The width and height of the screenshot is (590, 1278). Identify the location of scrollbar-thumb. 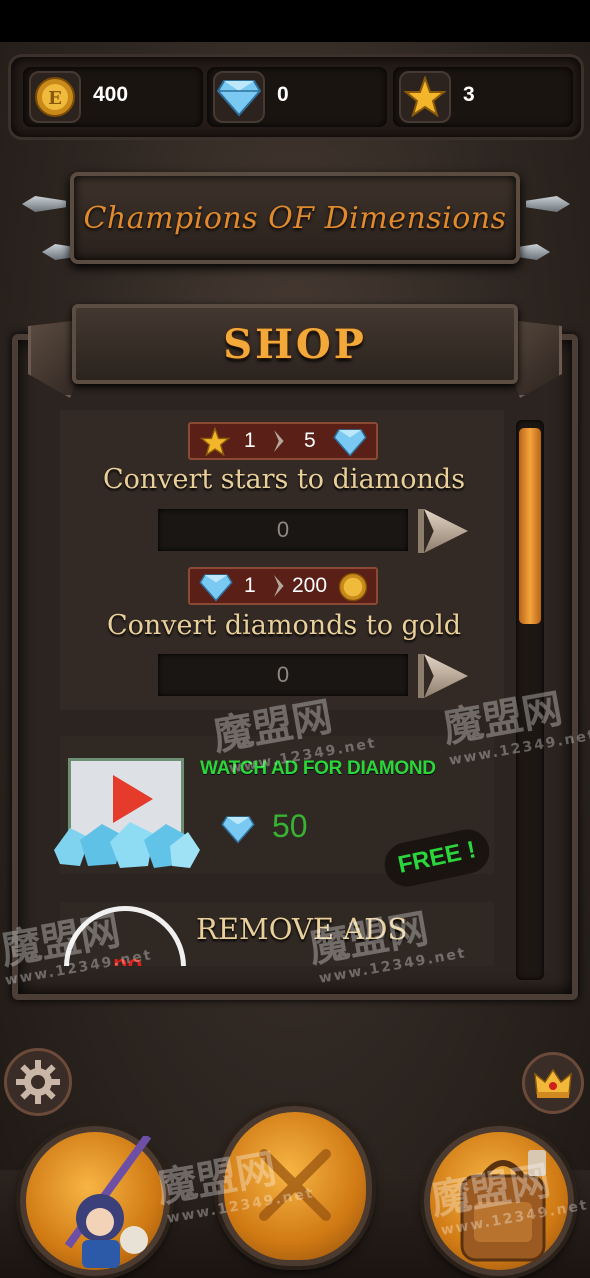
(530, 526).